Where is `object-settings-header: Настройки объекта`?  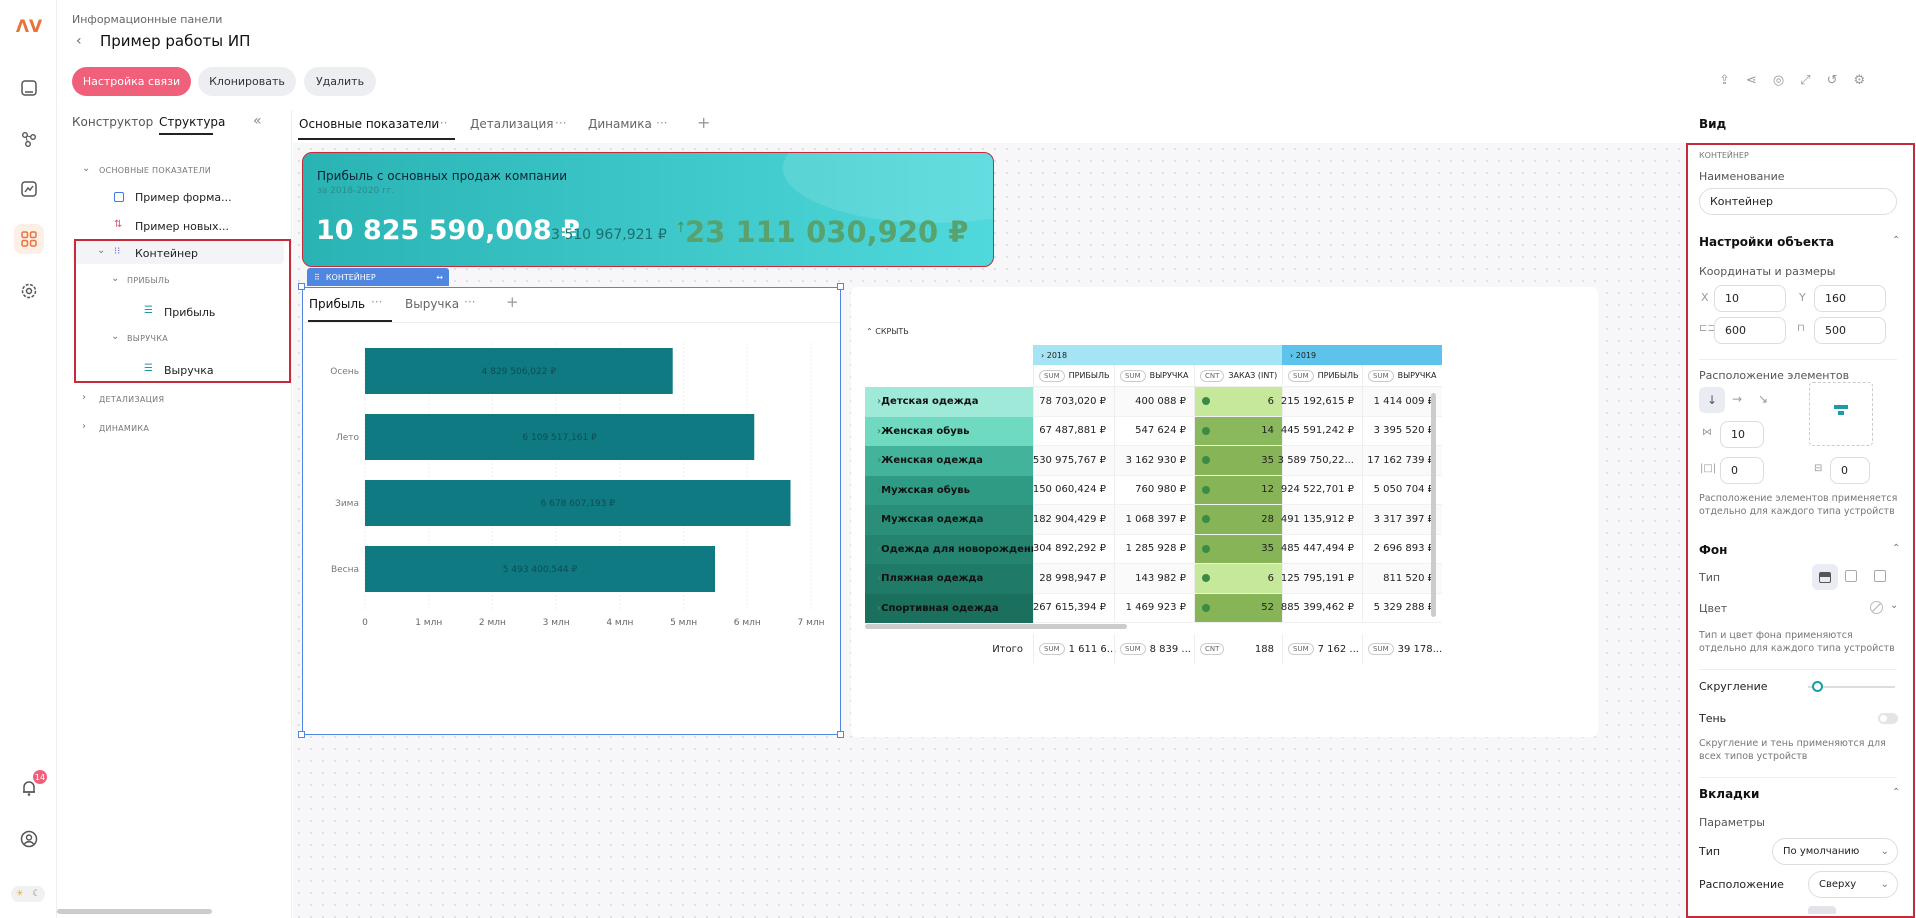
object-settings-header: Настройки объекта is located at coordinates (1766, 242).